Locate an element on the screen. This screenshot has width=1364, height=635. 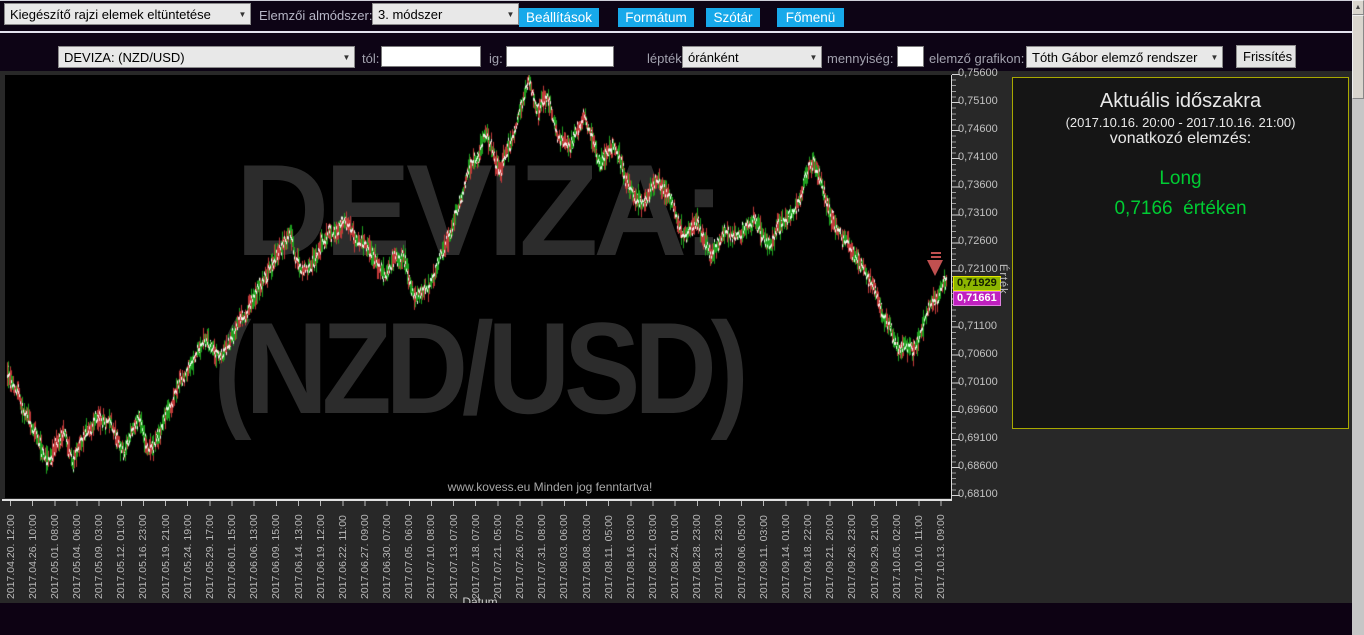
scale-dropdown-value: óránként is located at coordinates (713, 57).